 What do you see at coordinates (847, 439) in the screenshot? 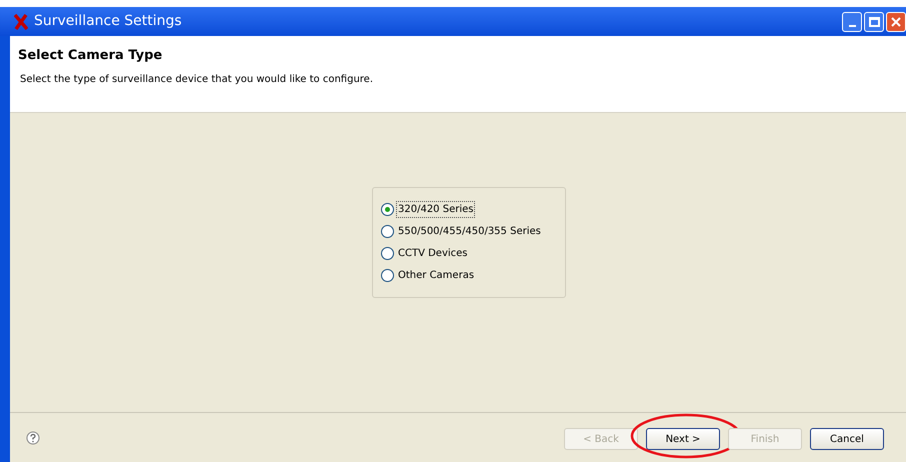
I see `wizard-button: Cancel` at bounding box center [847, 439].